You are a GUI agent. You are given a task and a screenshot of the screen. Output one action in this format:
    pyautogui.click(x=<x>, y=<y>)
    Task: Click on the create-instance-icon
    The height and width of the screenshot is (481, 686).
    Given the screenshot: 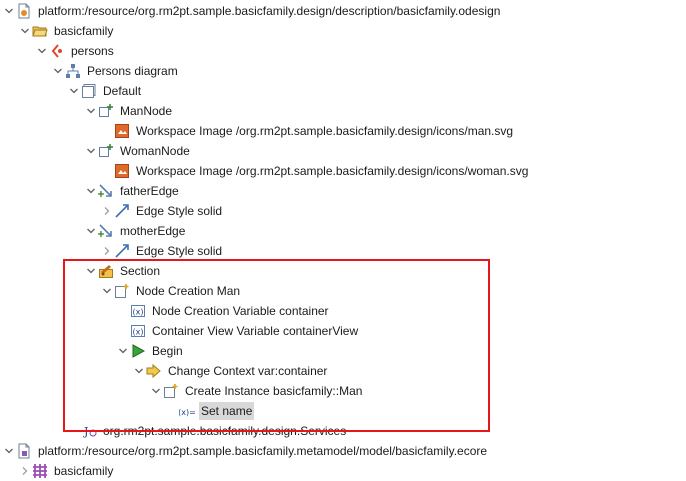 What is the action you would take?
    pyautogui.click(x=171, y=391)
    